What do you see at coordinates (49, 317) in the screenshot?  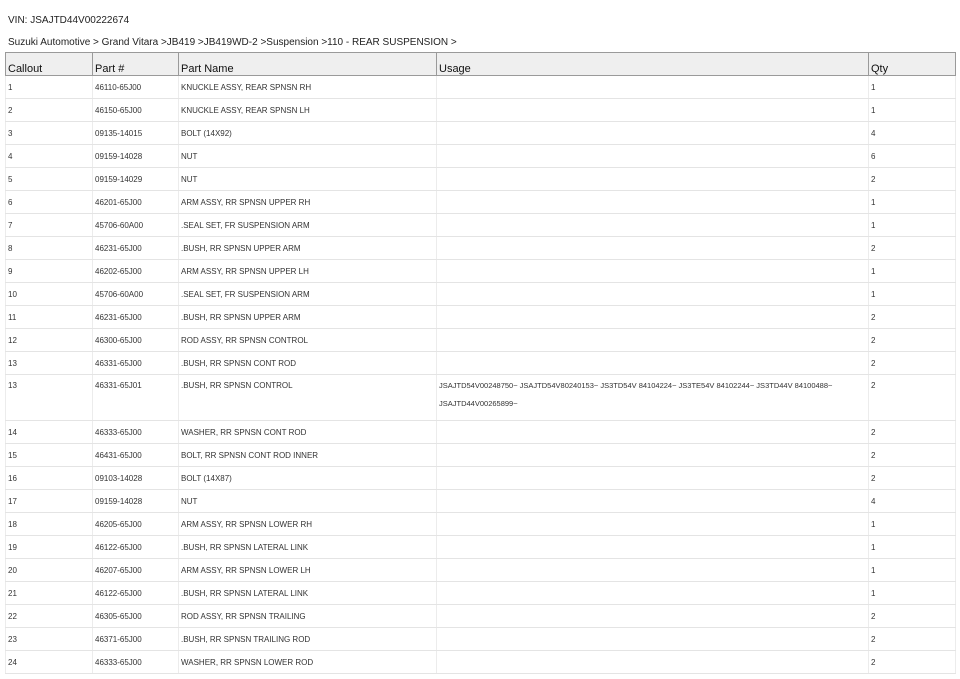 I see `callout-cell: 11` at bounding box center [49, 317].